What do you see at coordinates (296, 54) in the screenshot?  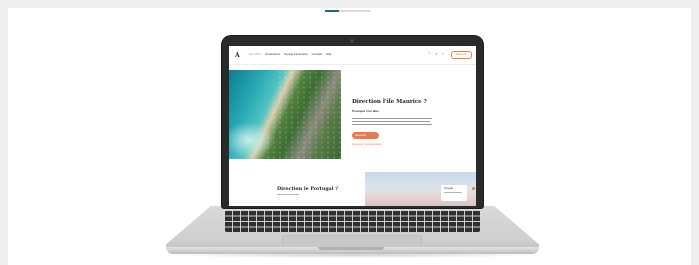 I see `nav-link-entreprise: Voyage d'entreprise` at bounding box center [296, 54].